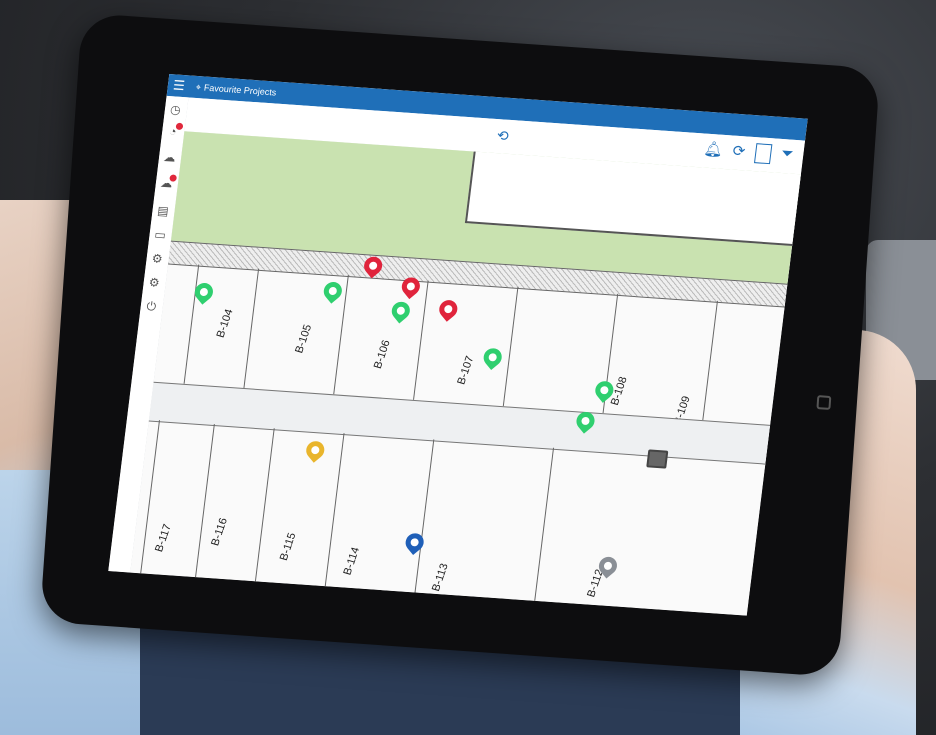 The image size is (936, 735). Describe the element at coordinates (163, 211) in the screenshot. I see `document-icon: ▤` at that location.